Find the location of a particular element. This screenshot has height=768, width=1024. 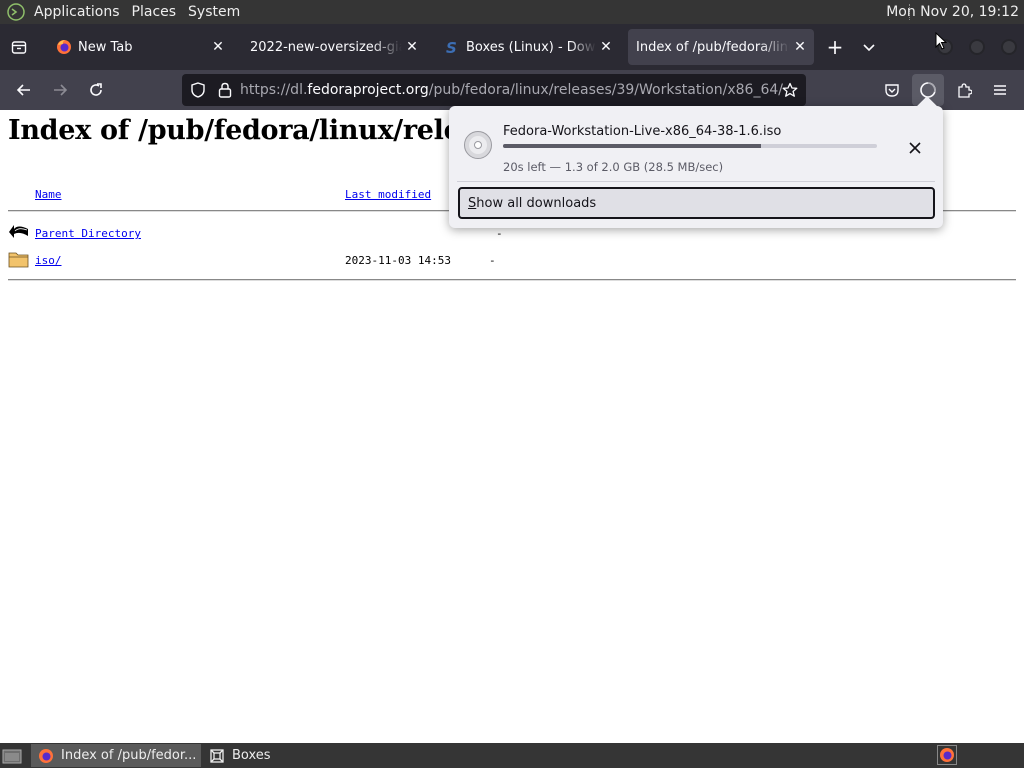

url-prefix: https://dl. is located at coordinates (274, 90).